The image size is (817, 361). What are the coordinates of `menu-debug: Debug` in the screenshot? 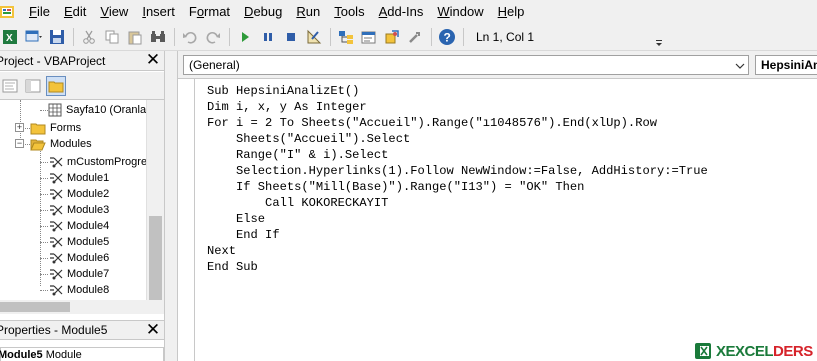 It's located at (263, 12).